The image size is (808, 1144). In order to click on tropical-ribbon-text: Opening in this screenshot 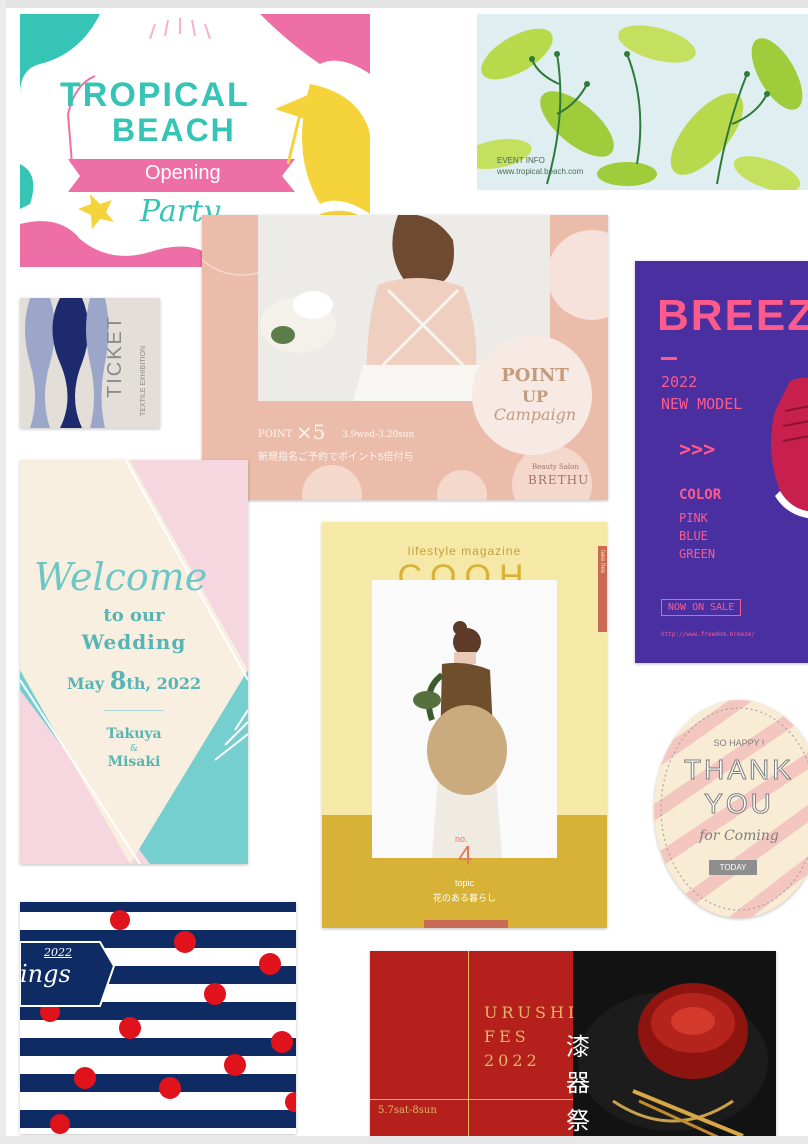, I will do `click(183, 173)`.